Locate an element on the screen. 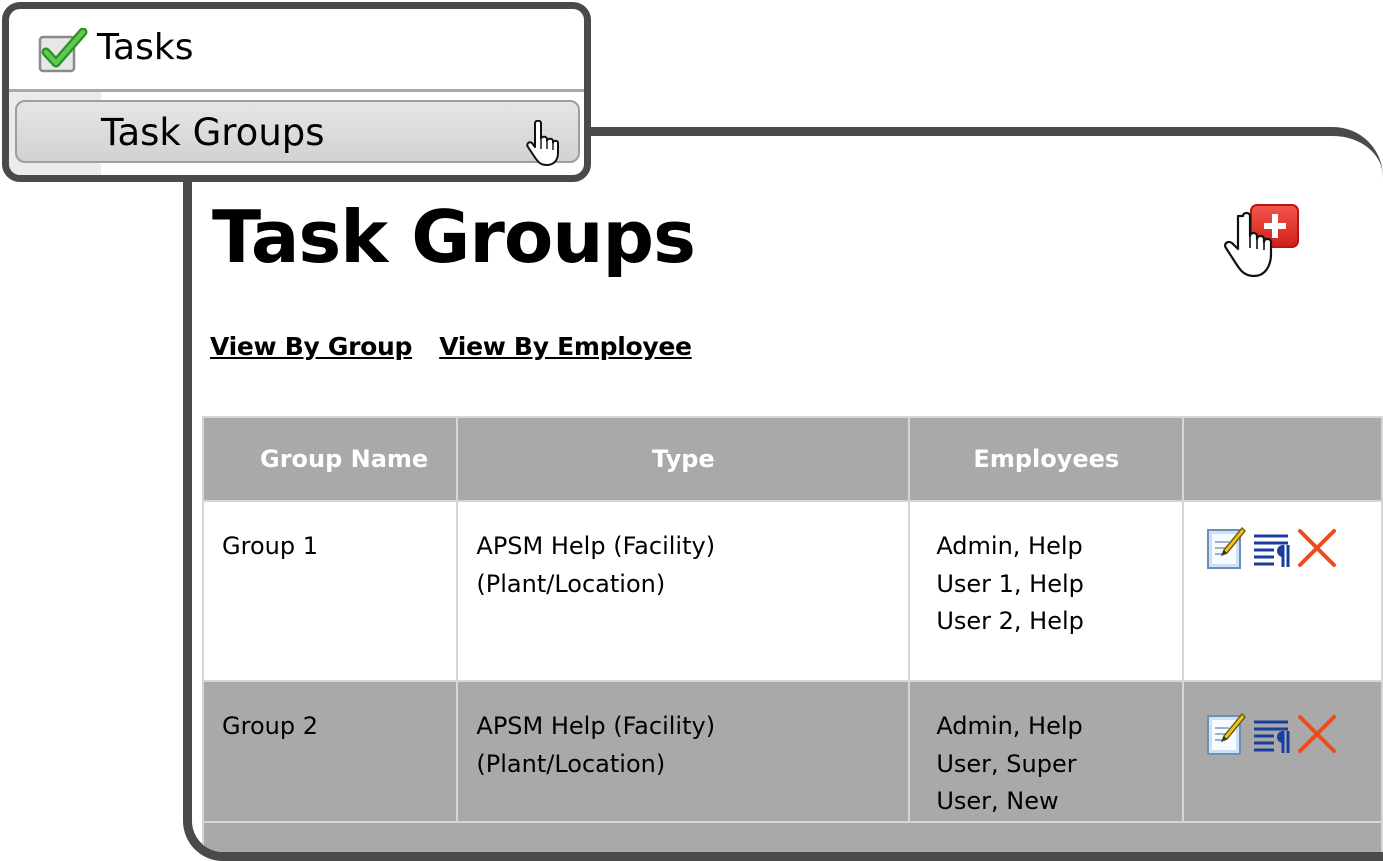  add-plus-icon is located at coordinates (1261, 241).